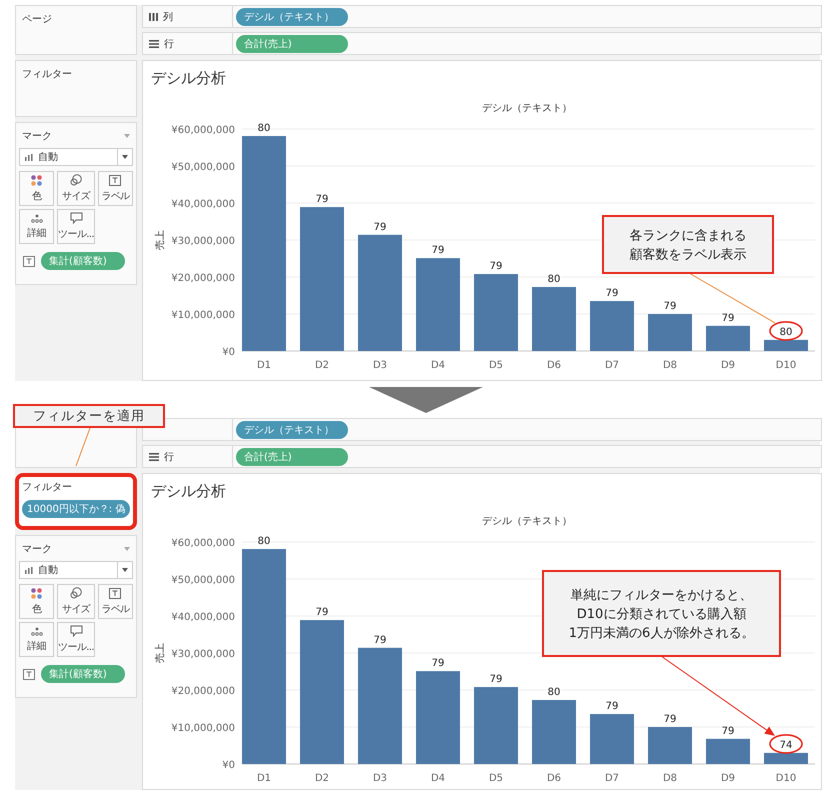 The image size is (826, 800). What do you see at coordinates (661, 614) in the screenshot?
I see `callout-text: 単純にフィルターをかけると、 D10に分類されている購入額 1万円未満の6人が除外される。` at bounding box center [661, 614].